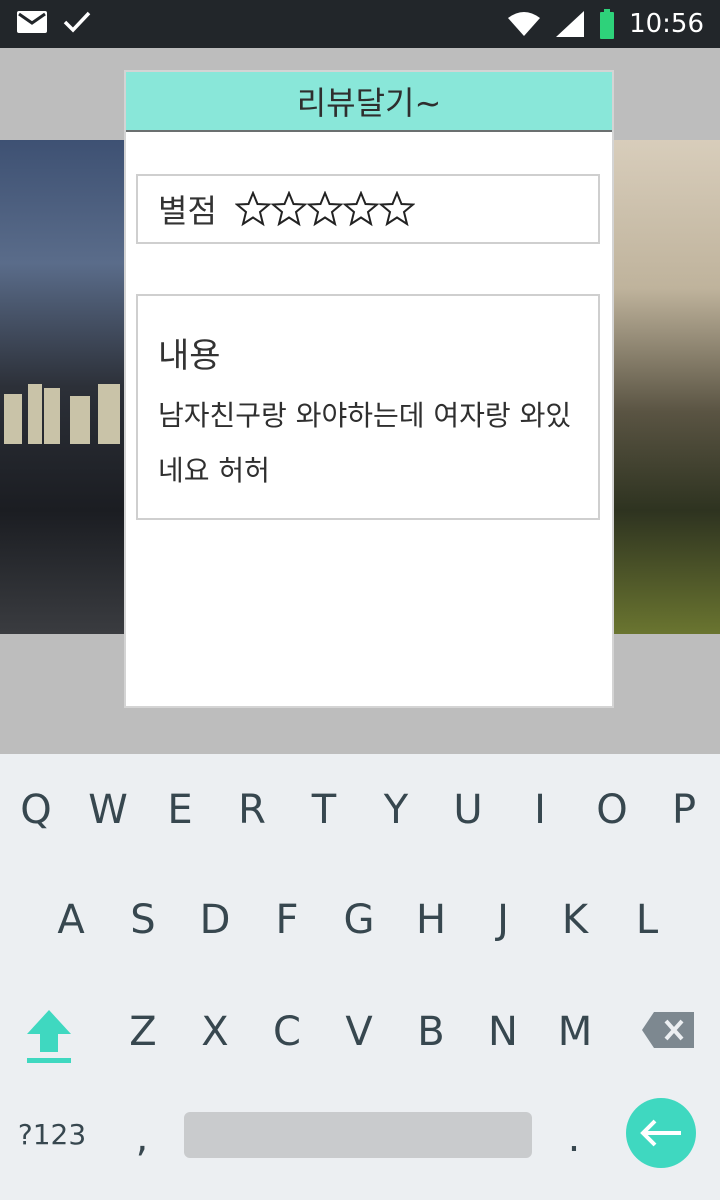 The width and height of the screenshot is (720, 1200). What do you see at coordinates (570, 24) in the screenshot?
I see `signal-icon` at bounding box center [570, 24].